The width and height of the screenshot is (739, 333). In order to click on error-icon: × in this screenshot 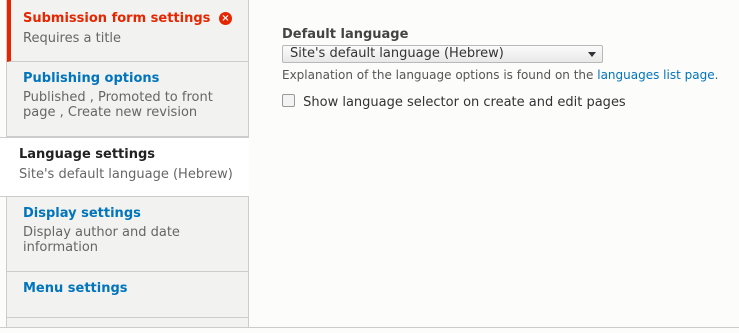, I will do `click(225, 18)`.